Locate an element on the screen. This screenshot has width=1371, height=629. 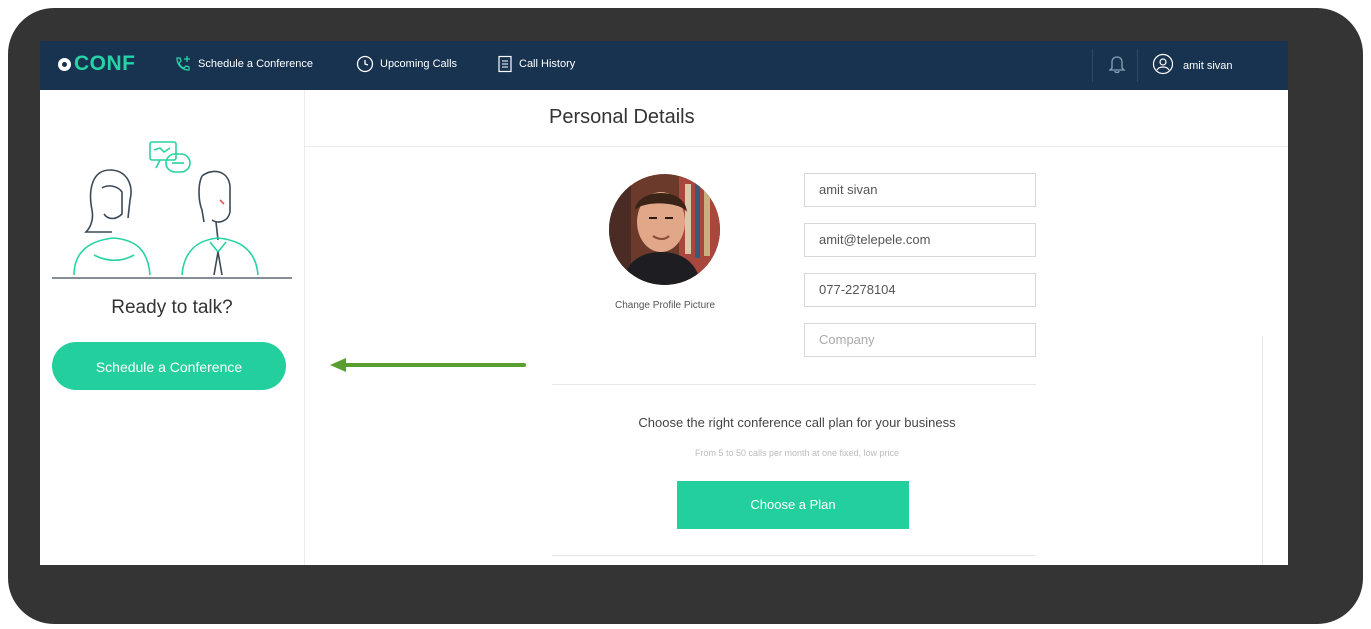
user-name: amit sivan is located at coordinates (1208, 65).